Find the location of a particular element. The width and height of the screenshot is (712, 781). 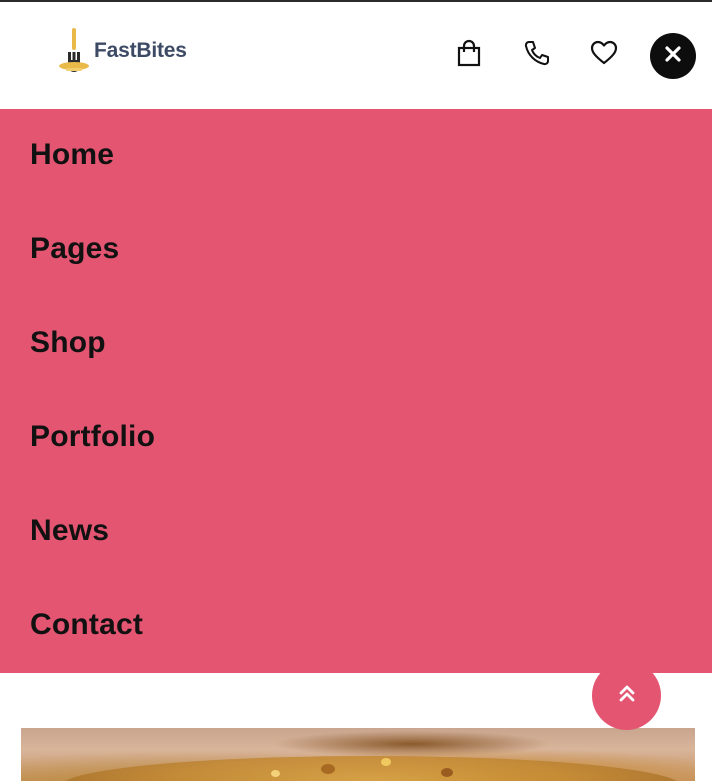

hero-food-image is located at coordinates (358, 754).